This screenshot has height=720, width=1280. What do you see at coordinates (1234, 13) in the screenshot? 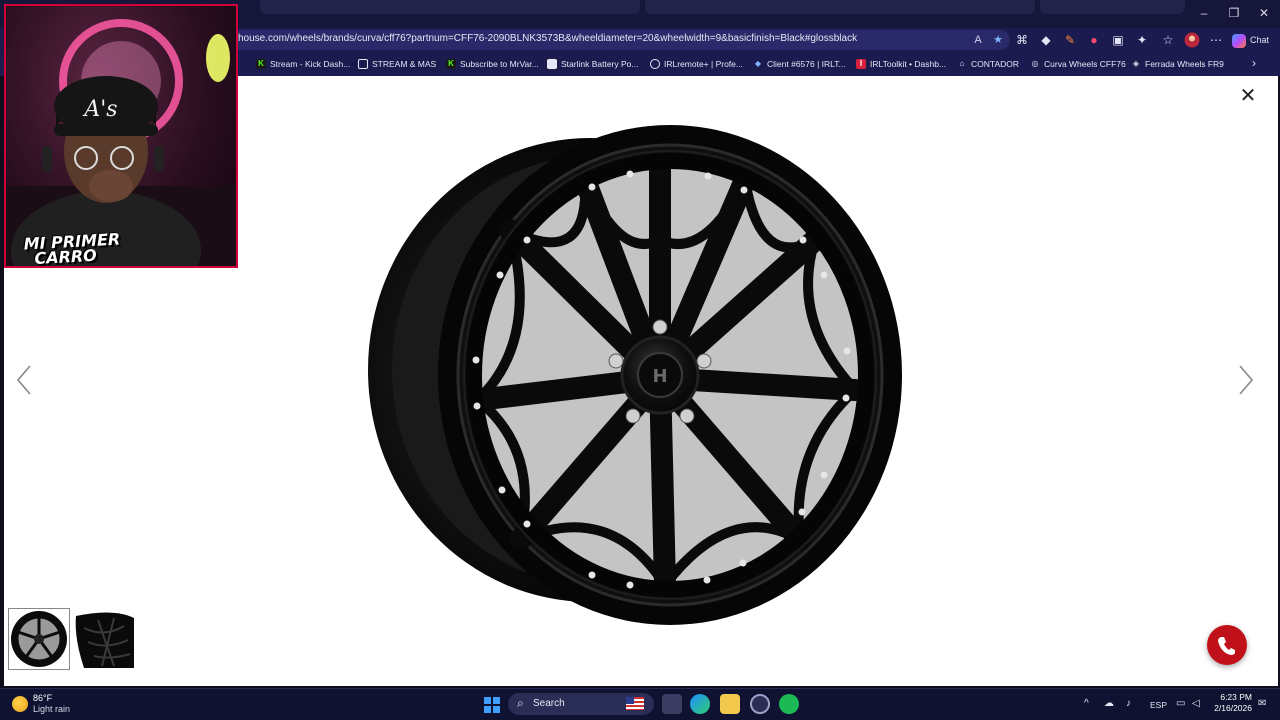
I see `maximize-icon: ❐` at bounding box center [1234, 13].